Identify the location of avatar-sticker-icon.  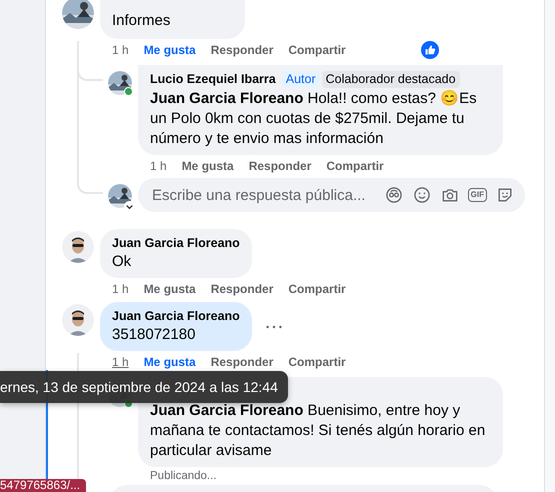
(394, 195).